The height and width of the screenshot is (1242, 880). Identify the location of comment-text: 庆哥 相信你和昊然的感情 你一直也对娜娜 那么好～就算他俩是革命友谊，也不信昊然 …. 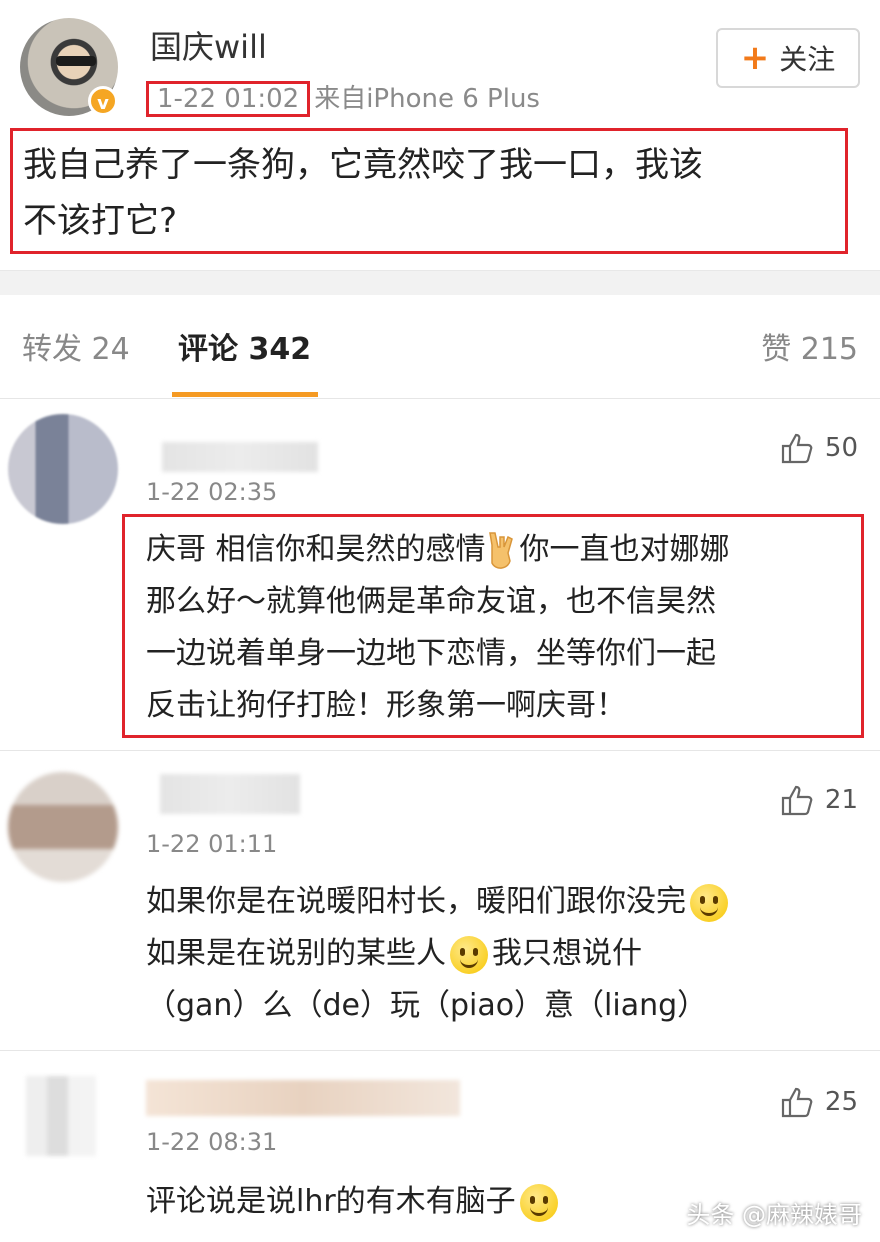
(503, 628).